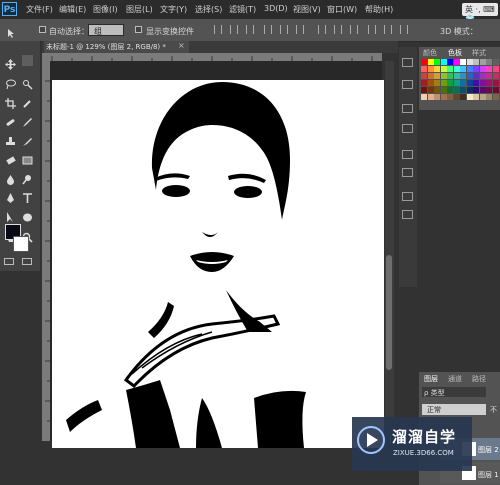 The height and width of the screenshot is (485, 500). What do you see at coordinates (455, 379) in the screenshot?
I see `tab-channels: 通道` at bounding box center [455, 379].